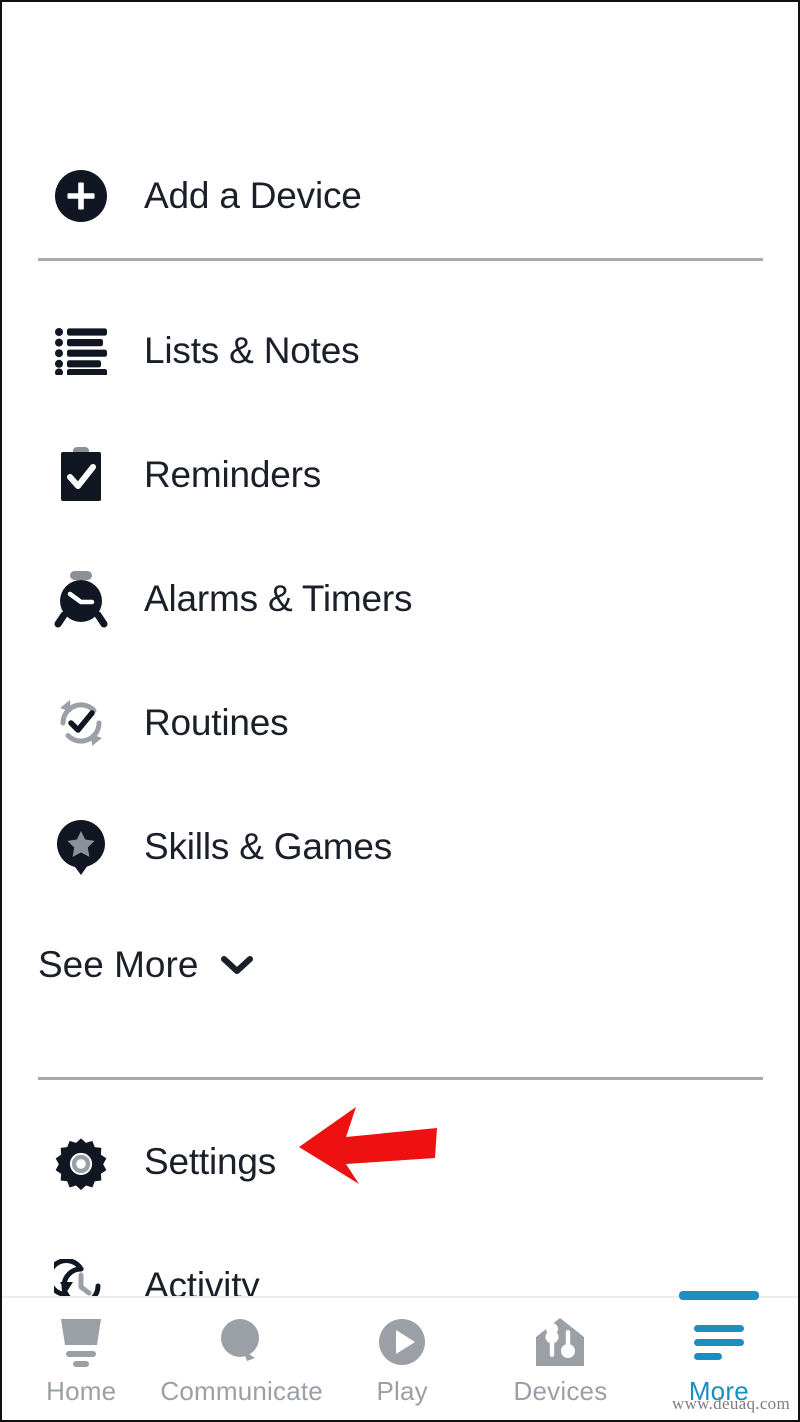 The height and width of the screenshot is (1422, 800). I want to click on top-spacer, so click(400, 68).